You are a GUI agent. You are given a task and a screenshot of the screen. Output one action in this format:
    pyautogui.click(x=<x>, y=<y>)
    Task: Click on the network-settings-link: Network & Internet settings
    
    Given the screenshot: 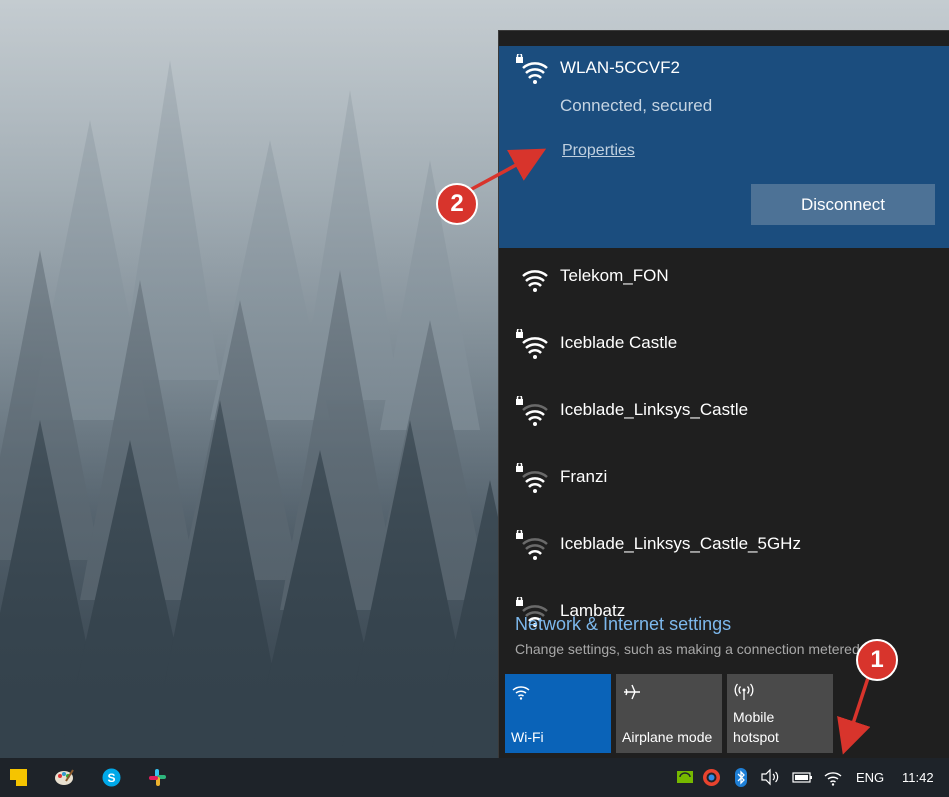 What is the action you would take?
    pyautogui.click(x=623, y=624)
    